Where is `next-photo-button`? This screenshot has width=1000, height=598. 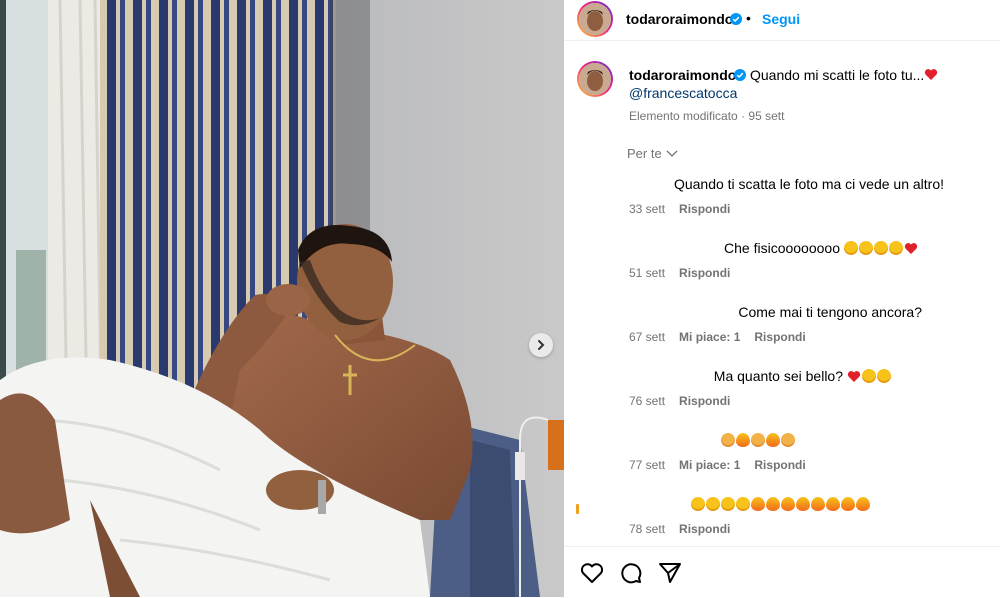
next-photo-button is located at coordinates (541, 345).